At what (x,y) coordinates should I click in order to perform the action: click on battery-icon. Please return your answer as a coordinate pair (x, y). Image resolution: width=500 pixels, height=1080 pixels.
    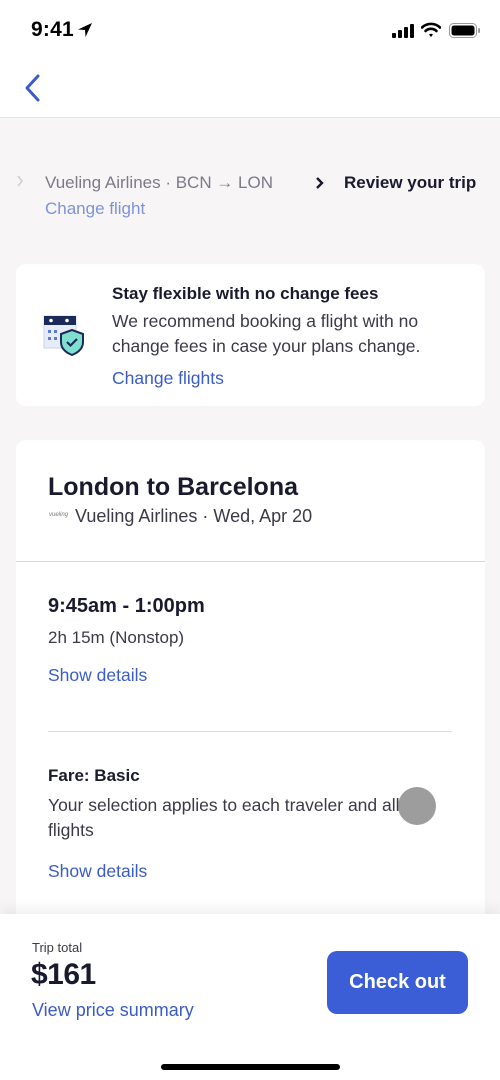
    Looking at the image, I should click on (464, 30).